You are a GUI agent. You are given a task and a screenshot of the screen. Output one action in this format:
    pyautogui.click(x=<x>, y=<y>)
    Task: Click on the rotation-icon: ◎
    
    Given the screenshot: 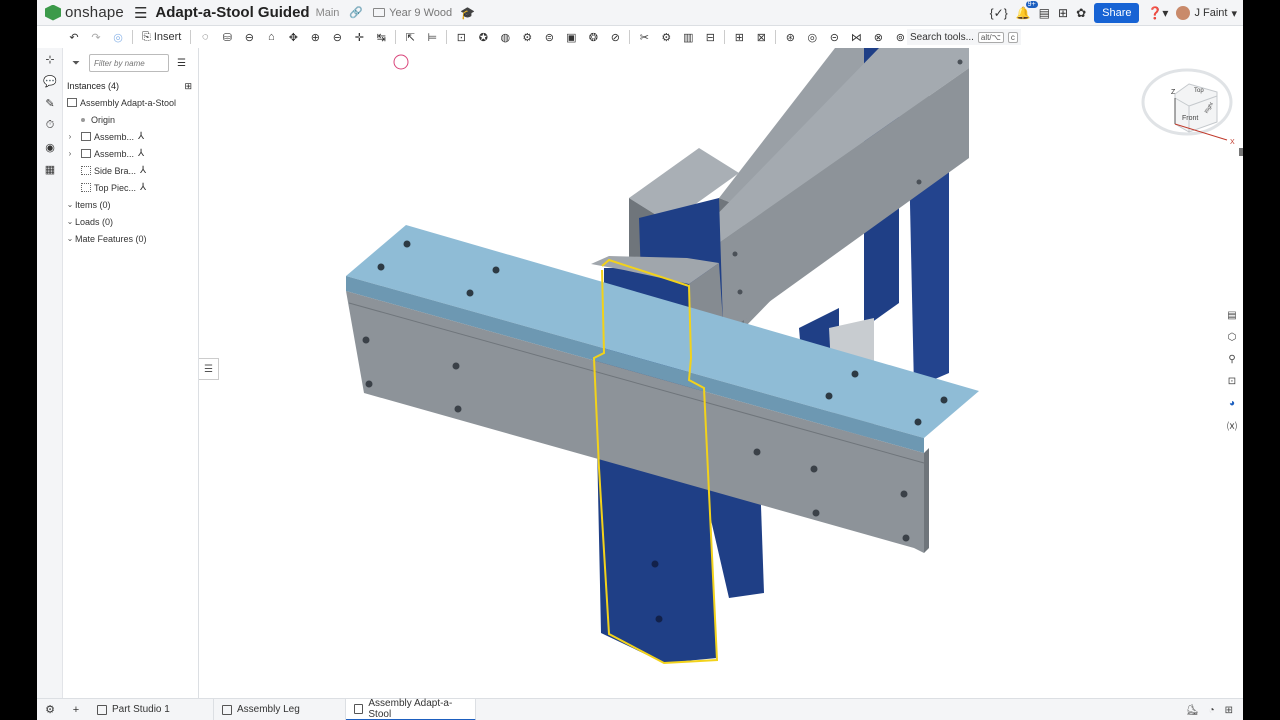 What is the action you would take?
    pyautogui.click(x=812, y=37)
    